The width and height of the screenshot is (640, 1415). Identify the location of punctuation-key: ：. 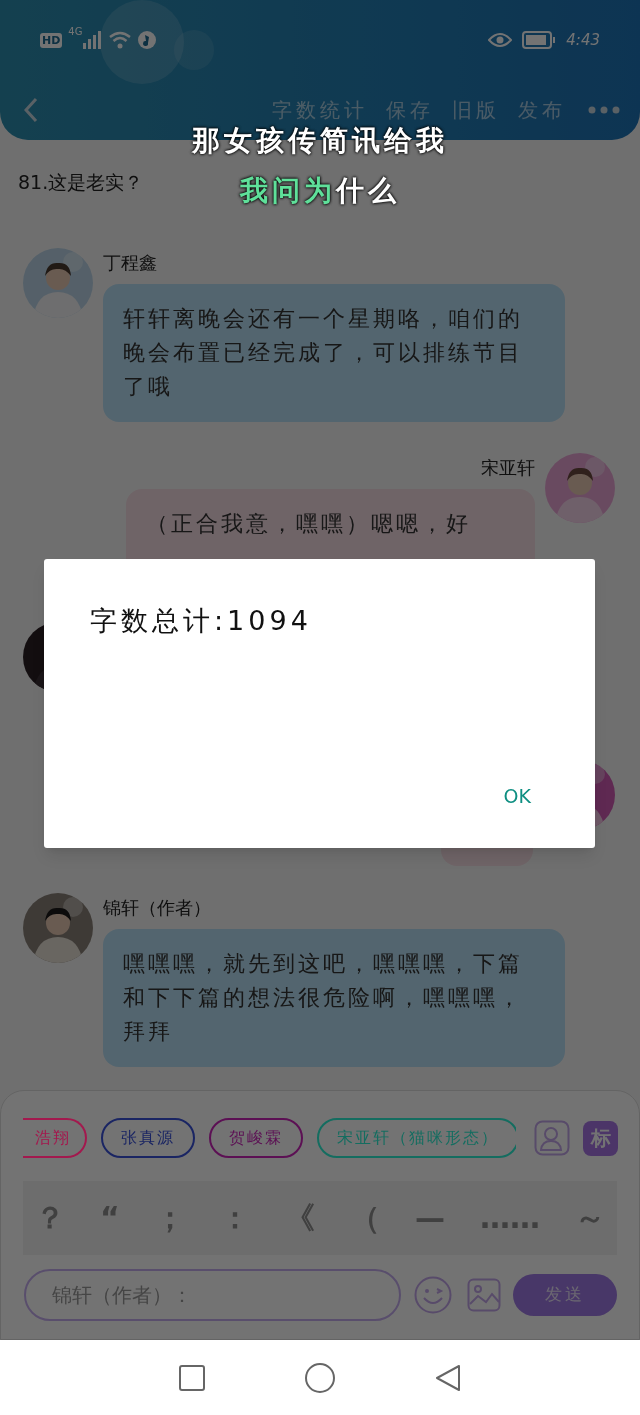
(234, 1218).